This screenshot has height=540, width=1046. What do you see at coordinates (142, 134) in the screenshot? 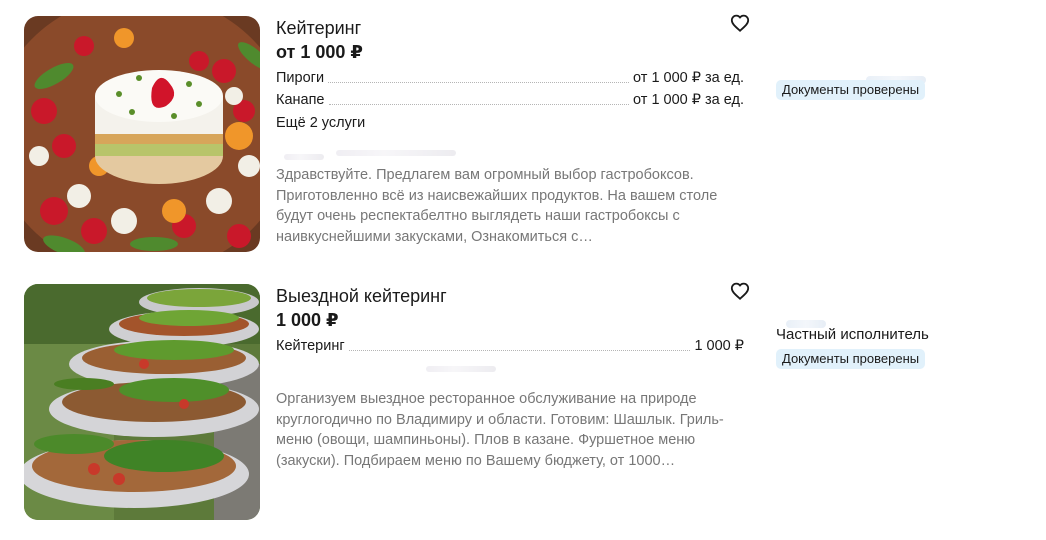
I see `listing-photo-catering-platter` at bounding box center [142, 134].